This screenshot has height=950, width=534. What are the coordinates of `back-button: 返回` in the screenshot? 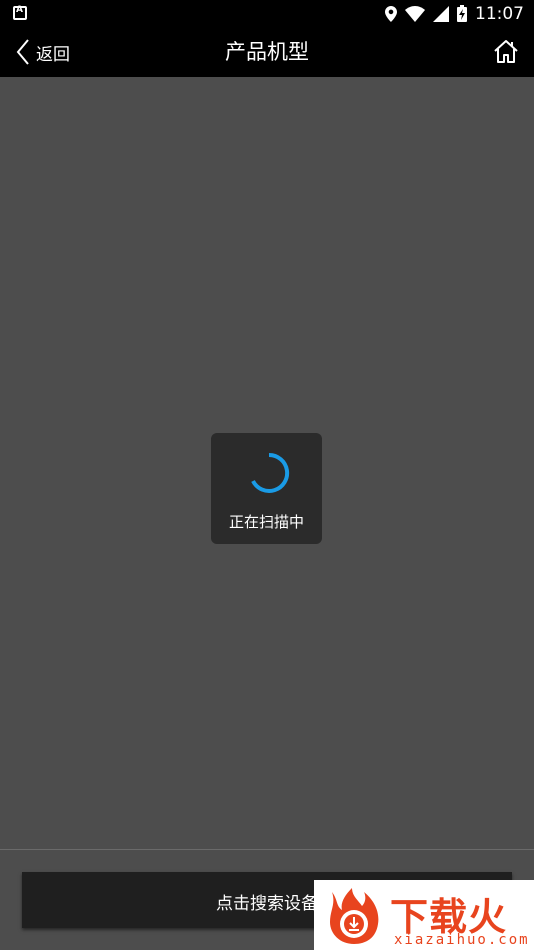 It's located at (43, 52).